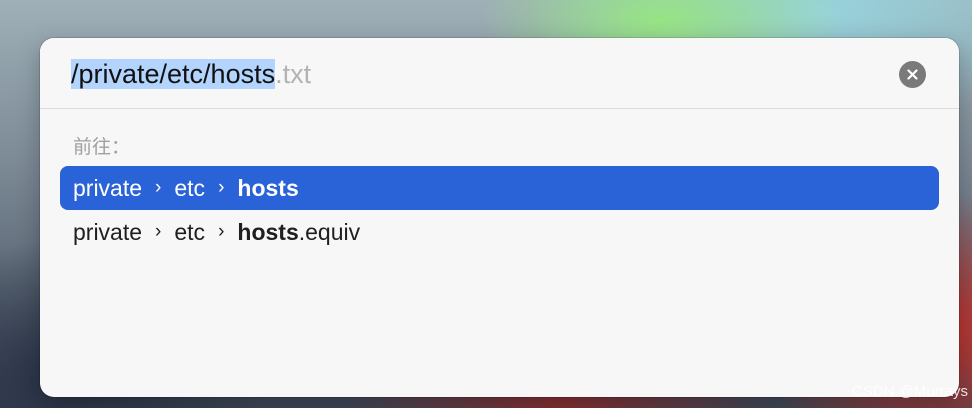 The height and width of the screenshot is (408, 972). I want to click on path-autocomplete-suffix: .txt, so click(293, 74).